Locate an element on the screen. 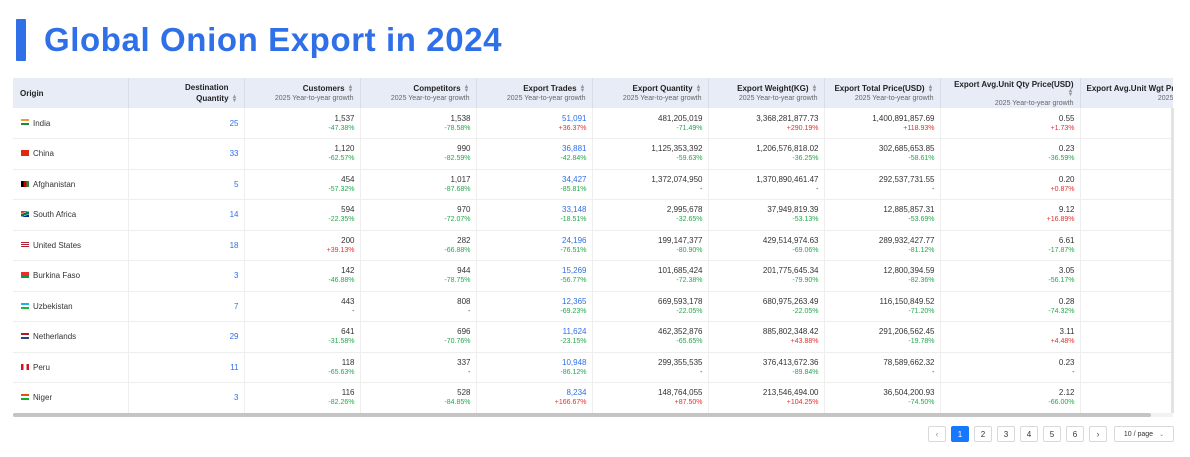 The height and width of the screenshot is (457, 1190). competitors-cell: 1,538 -78.58% is located at coordinates (418, 123).